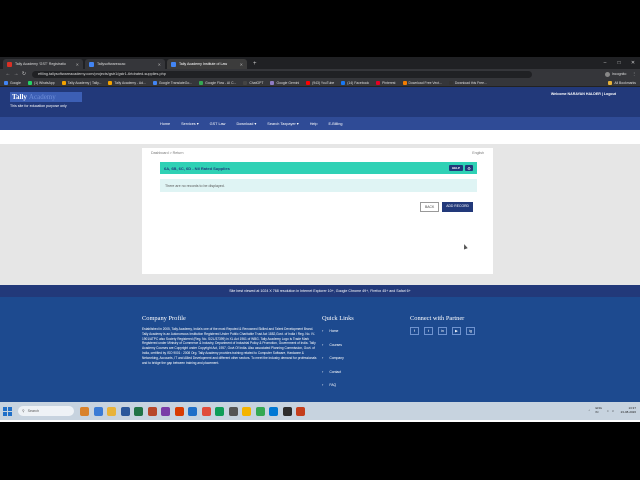 This screenshot has height=480, width=640. What do you see at coordinates (428, 331) in the screenshot?
I see `social-icon: t` at bounding box center [428, 331].